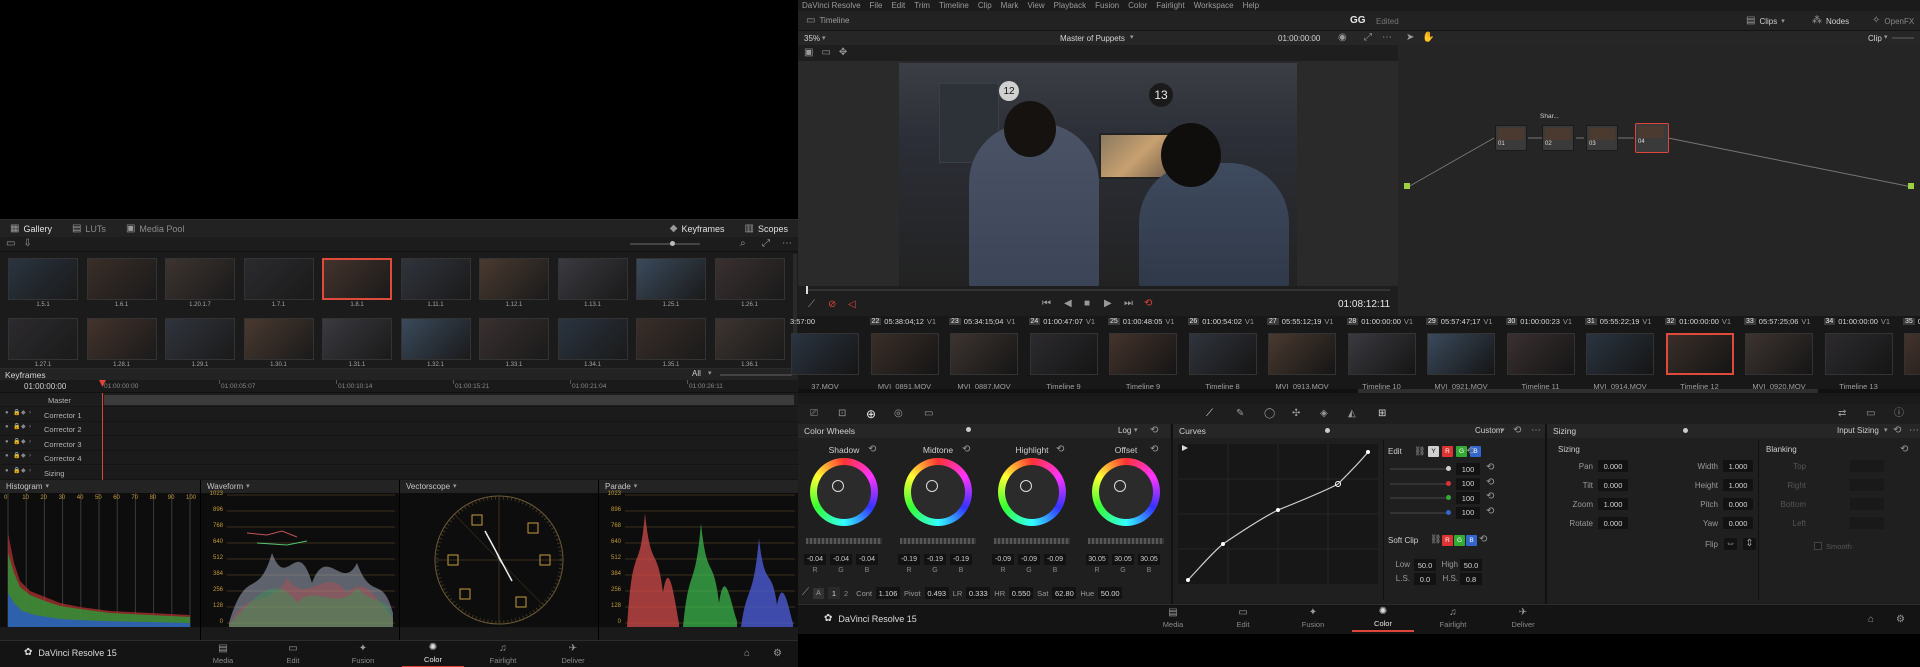 The height and width of the screenshot is (667, 1920). Describe the element at coordinates (815, 559) in the screenshot. I see `wheel-value-r: -0.04` at that location.